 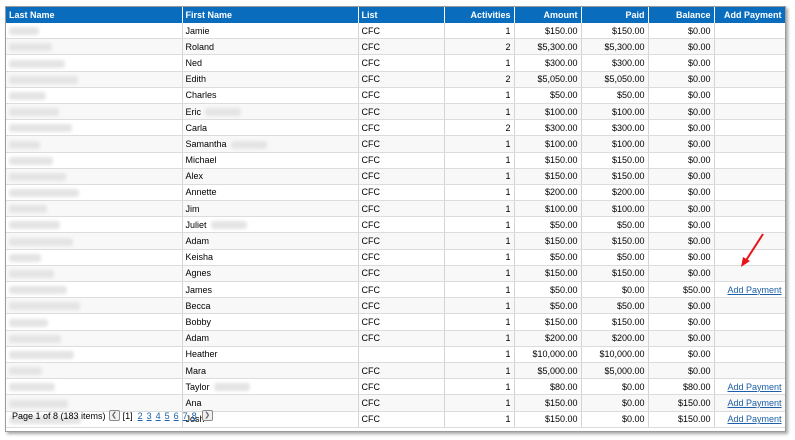 I want to click on table-row: Eric CFC 1 $100.00 $100.00 $0.00, so click(x=395, y=112).